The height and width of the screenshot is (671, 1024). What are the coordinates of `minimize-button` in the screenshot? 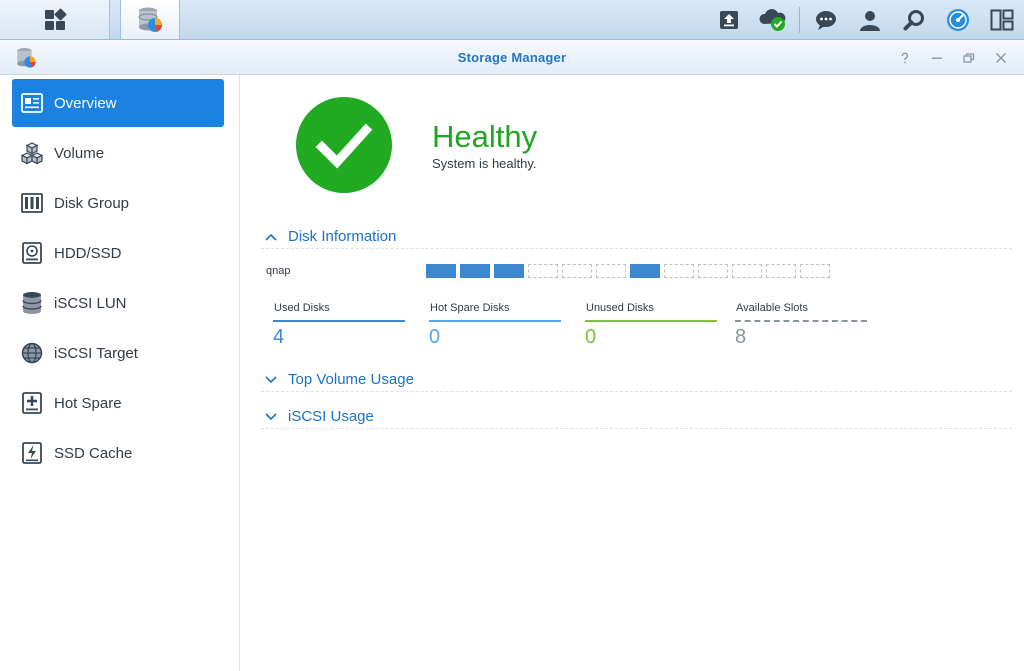 It's located at (937, 58).